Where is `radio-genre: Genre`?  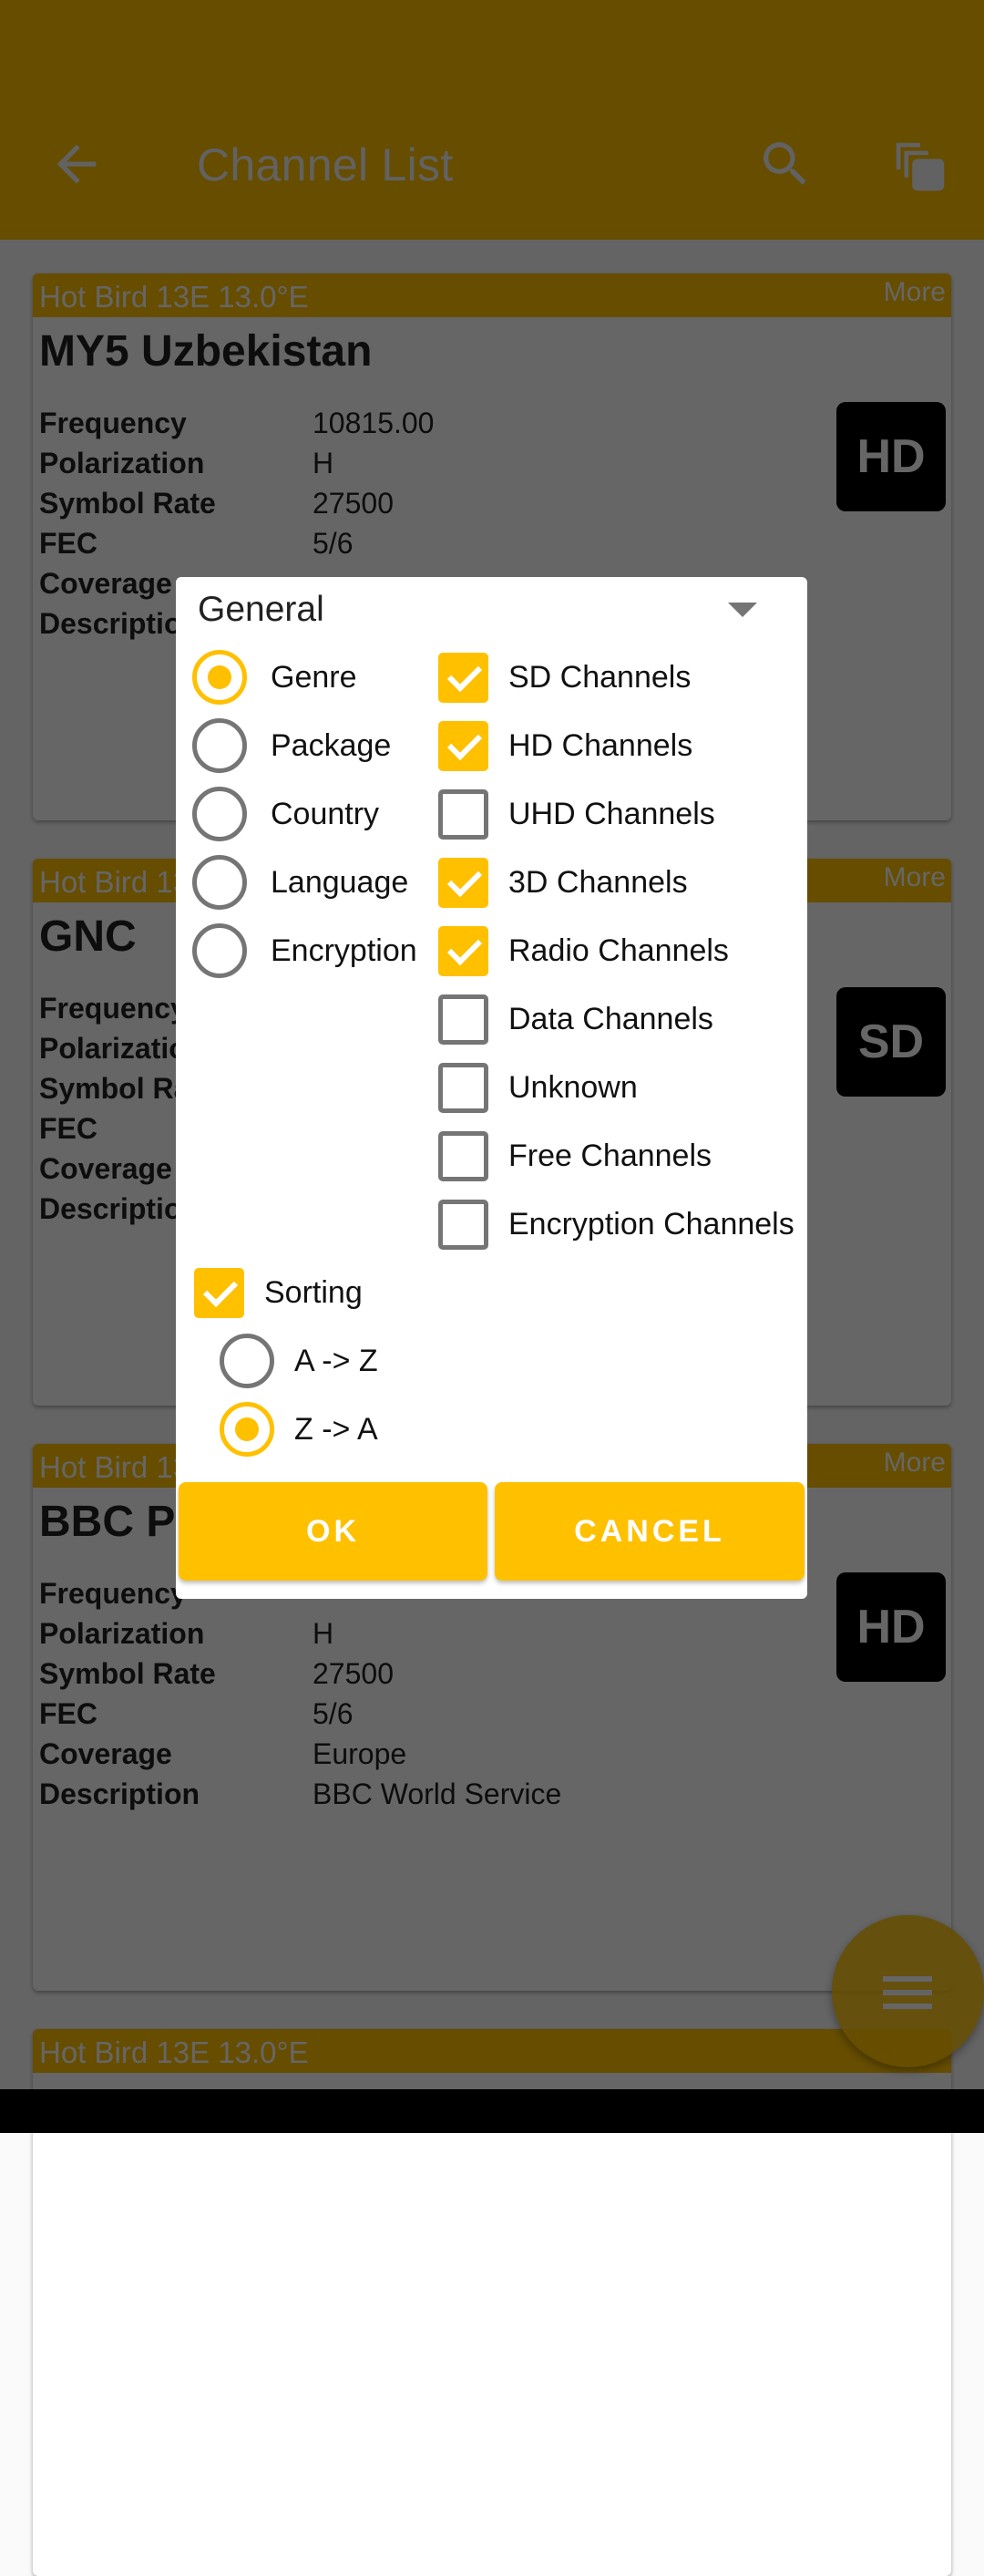 radio-genre: Genre is located at coordinates (274, 677).